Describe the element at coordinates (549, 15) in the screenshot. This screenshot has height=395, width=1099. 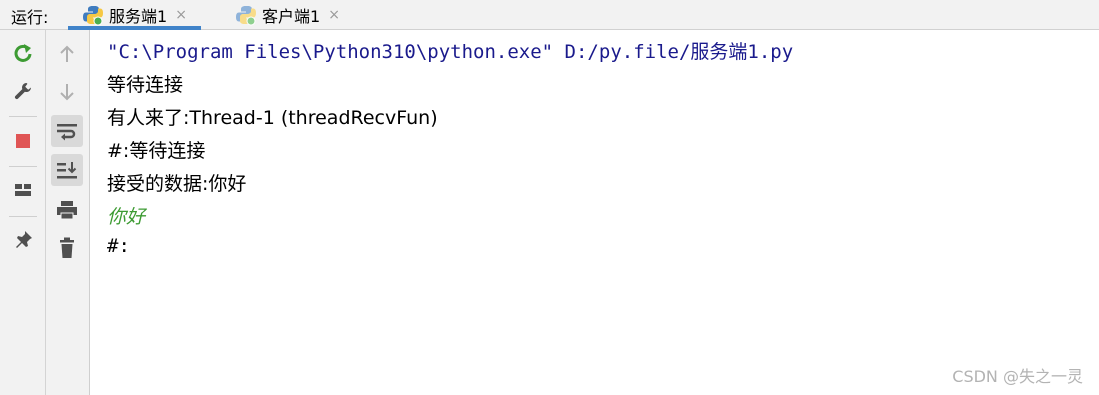
I see `run-tool-window-header: 运行: 服务端1 × 客户端1 ×` at that location.